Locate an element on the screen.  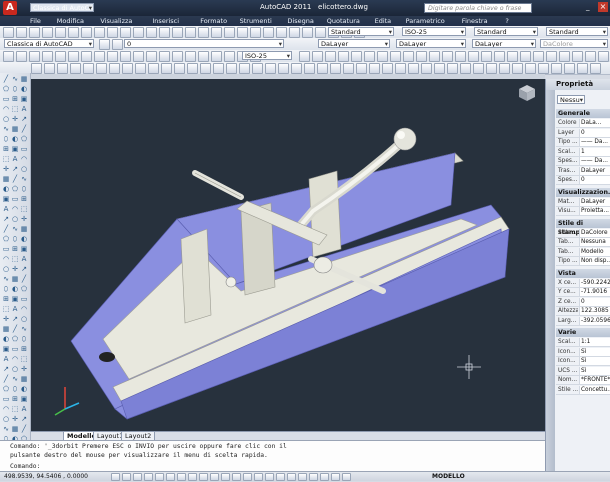
property-row: Tab... Nessuna is located at coordinates (583, 242).